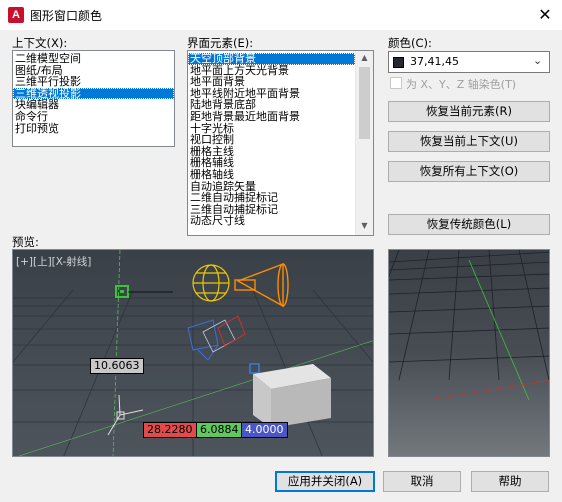 Image resolution: width=562 pixels, height=502 pixels. I want to click on scroll-down-arrow-icon: ▼, so click(364, 225).